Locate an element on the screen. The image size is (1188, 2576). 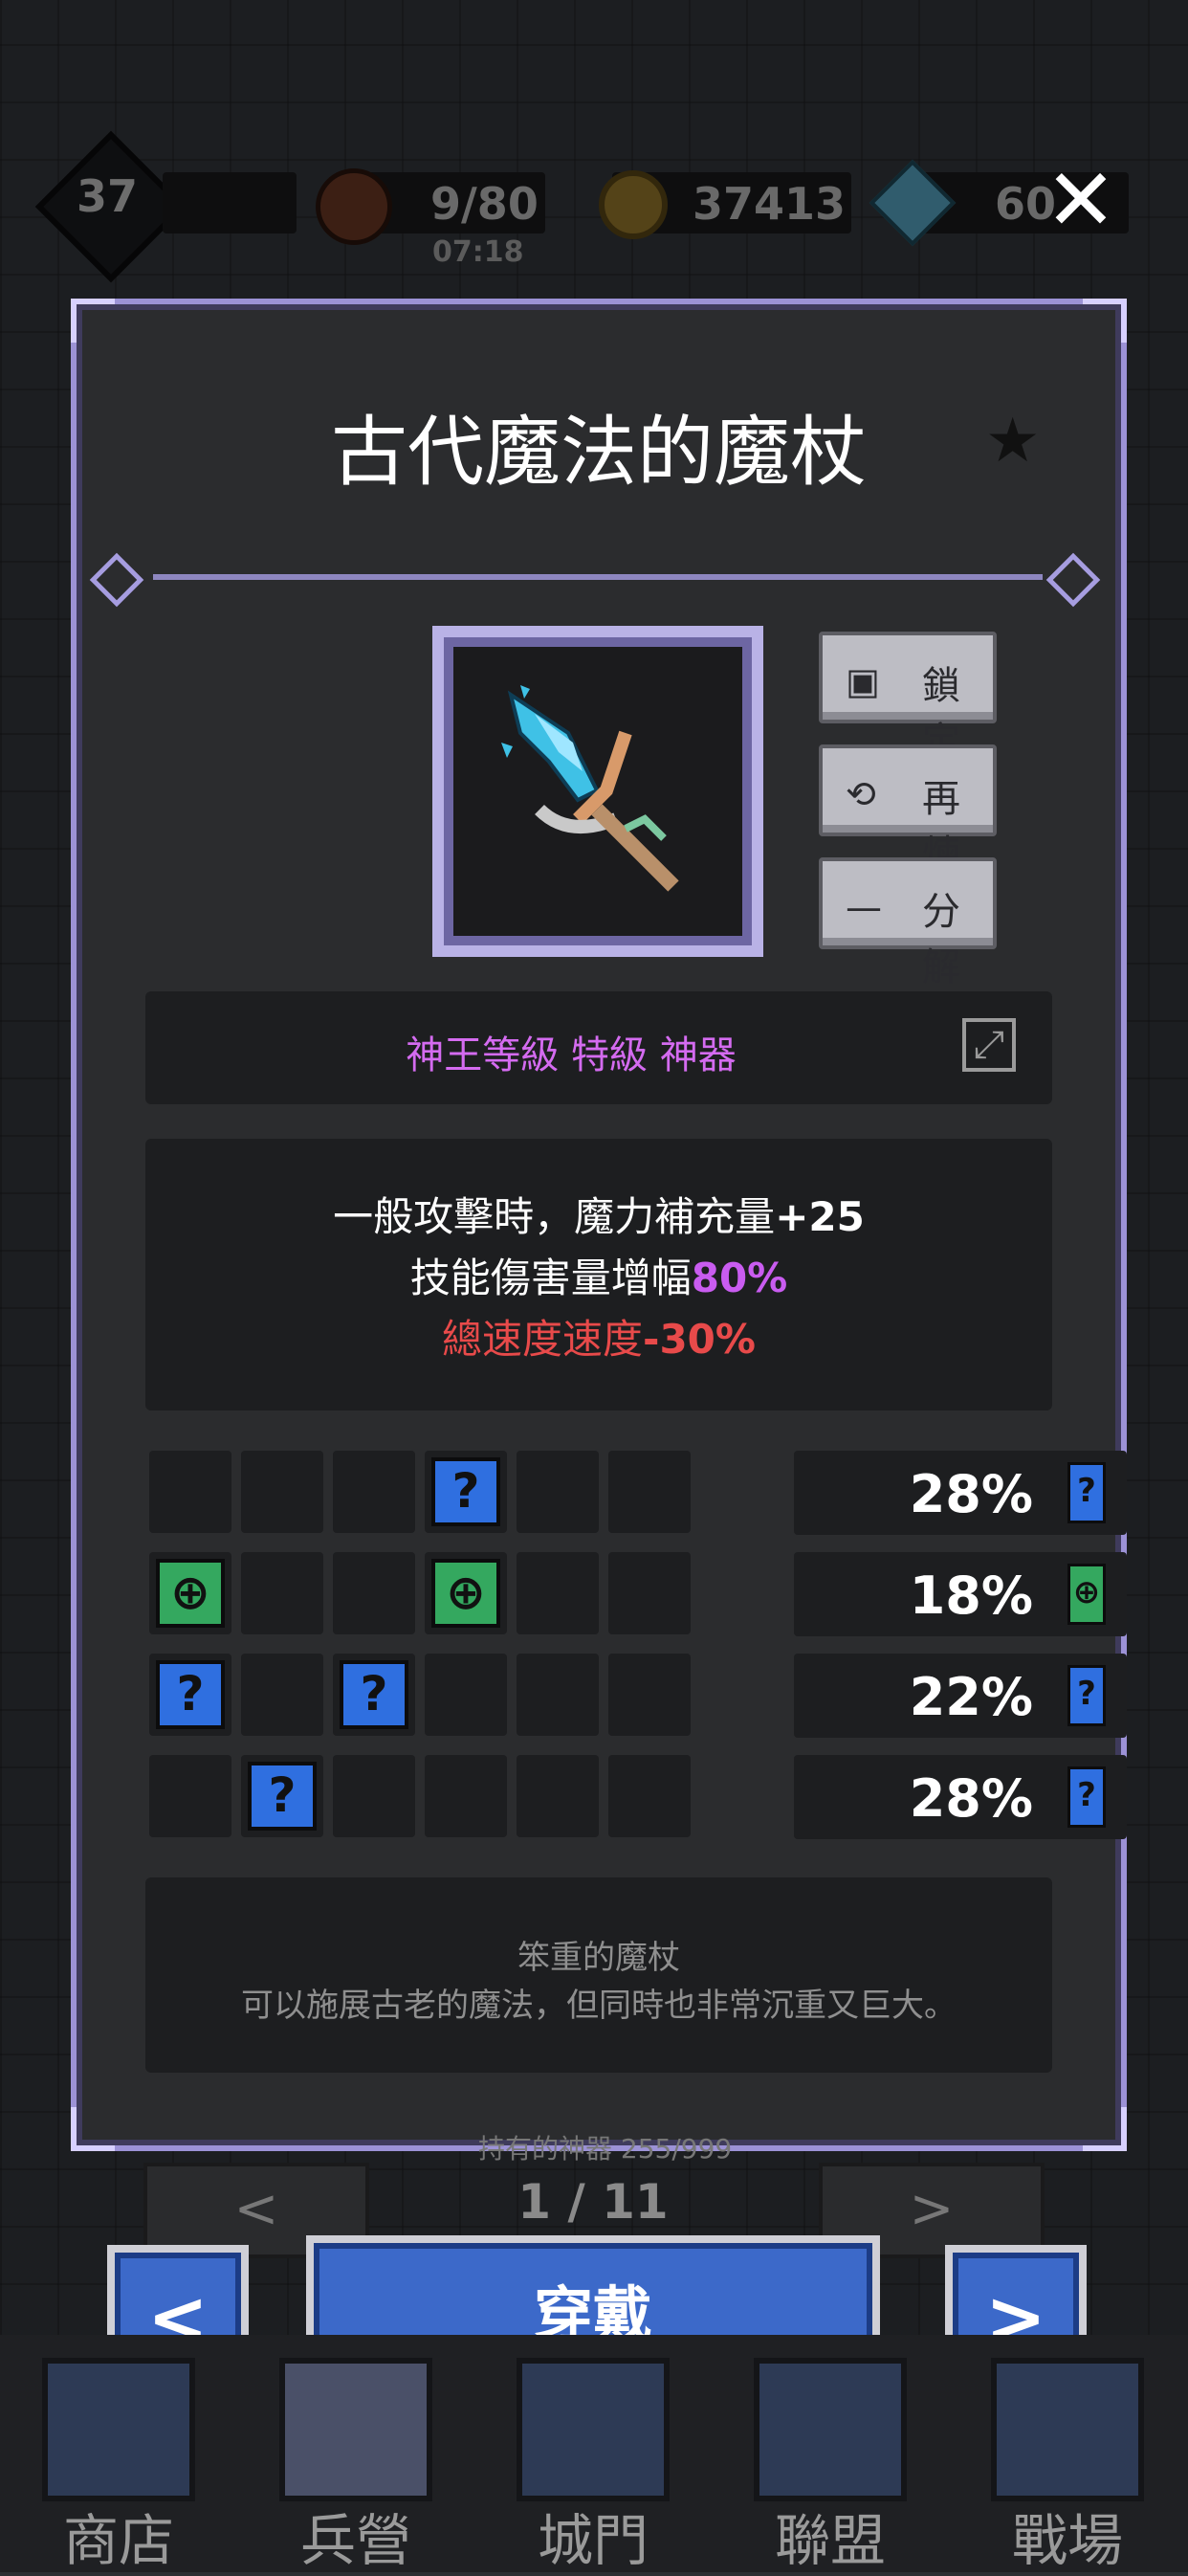
bottom-nav: 商店 兵營 城門 聯盟 戰場 is located at coordinates (594, 2454).